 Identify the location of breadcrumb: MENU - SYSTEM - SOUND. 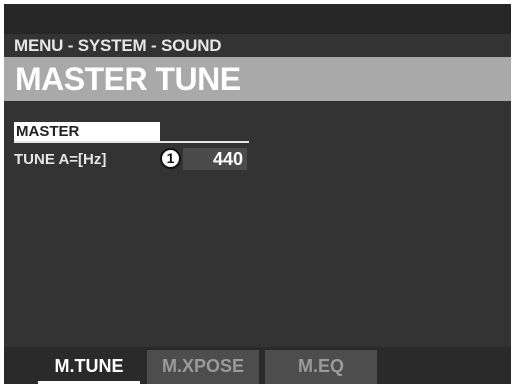
(118, 45).